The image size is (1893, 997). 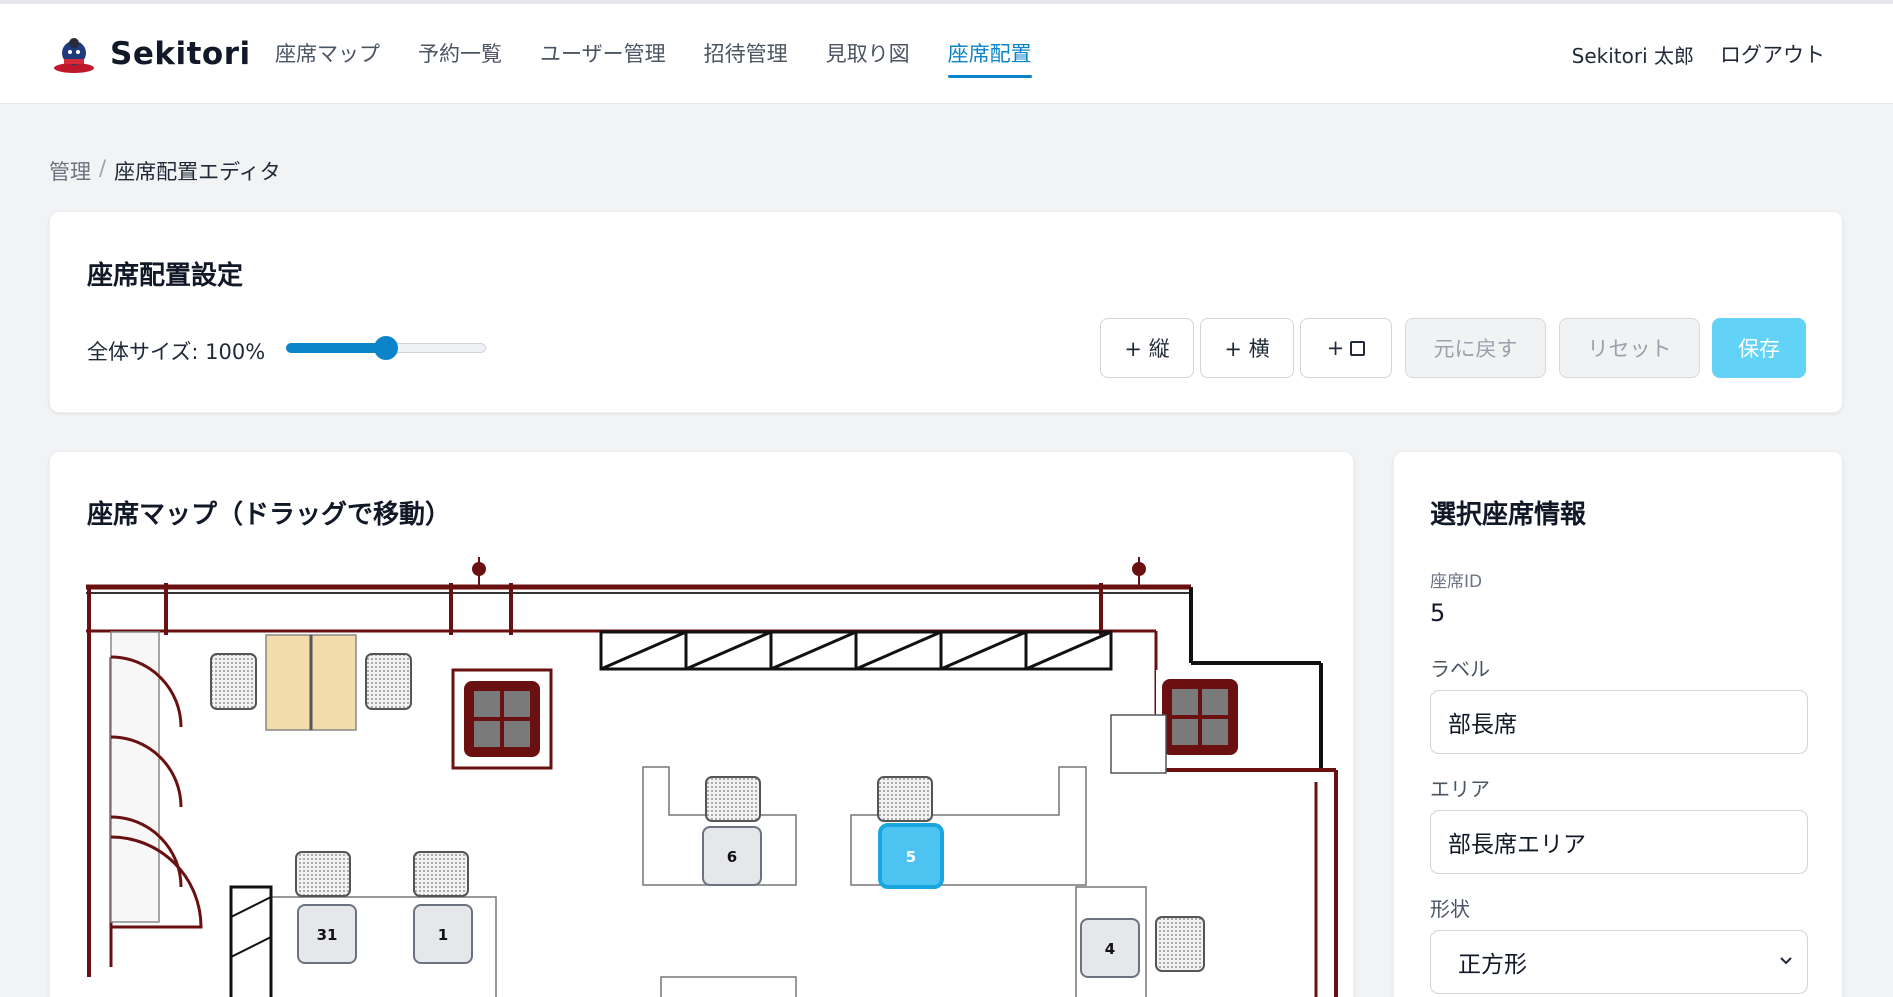 I want to click on pillars, so click(x=851, y=721).